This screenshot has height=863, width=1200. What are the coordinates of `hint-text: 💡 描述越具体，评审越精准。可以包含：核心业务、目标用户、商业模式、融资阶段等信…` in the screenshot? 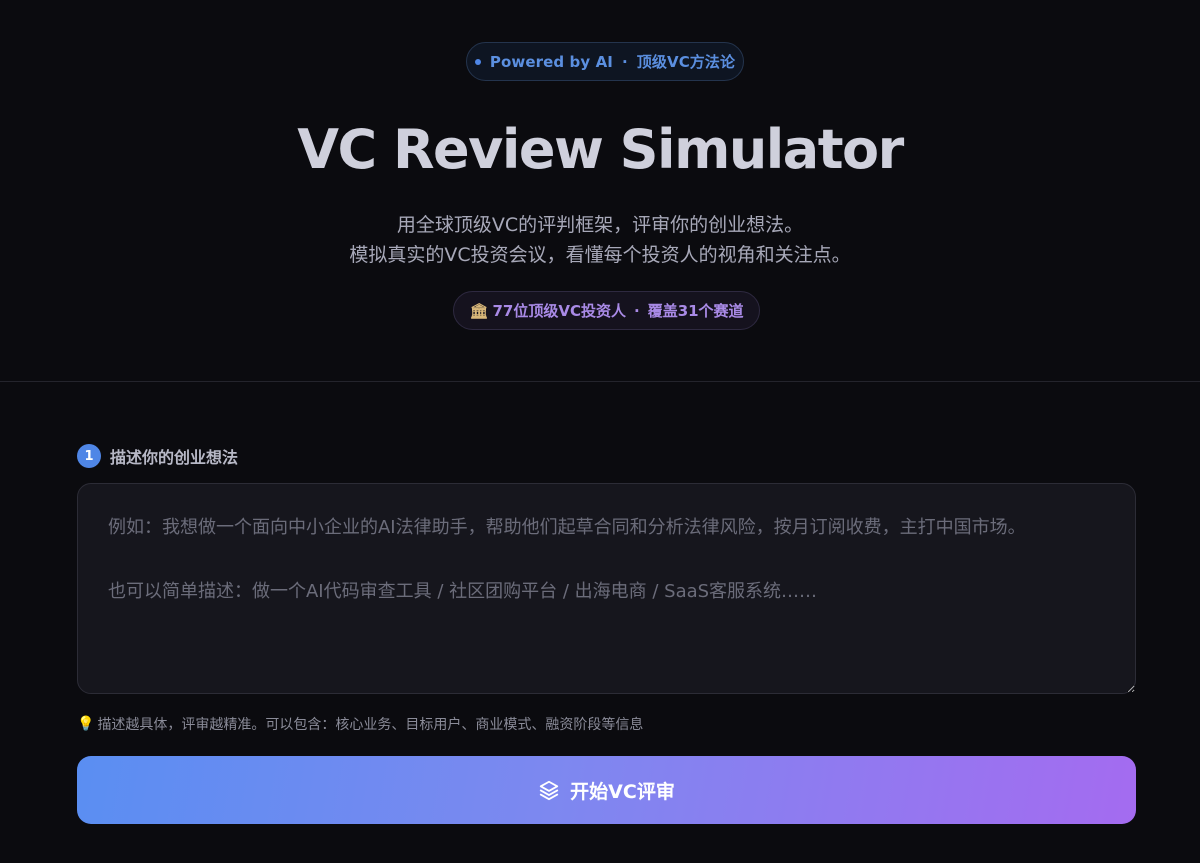 It's located at (360, 724).